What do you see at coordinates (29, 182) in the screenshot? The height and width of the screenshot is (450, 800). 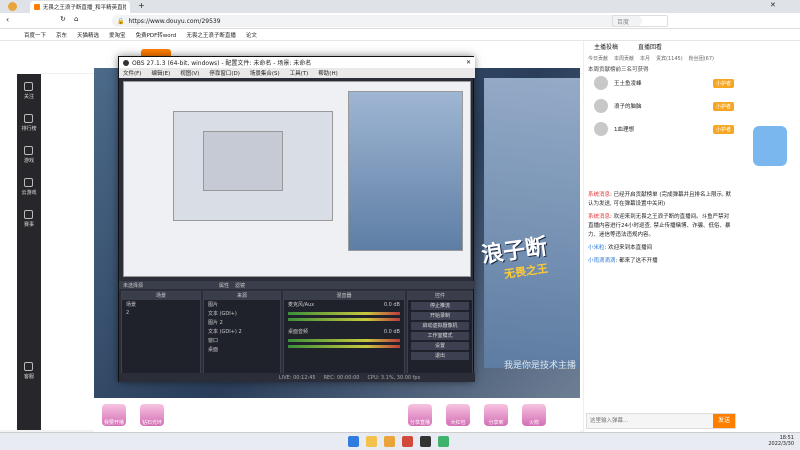 I see `cloud-icon` at bounding box center [29, 182].